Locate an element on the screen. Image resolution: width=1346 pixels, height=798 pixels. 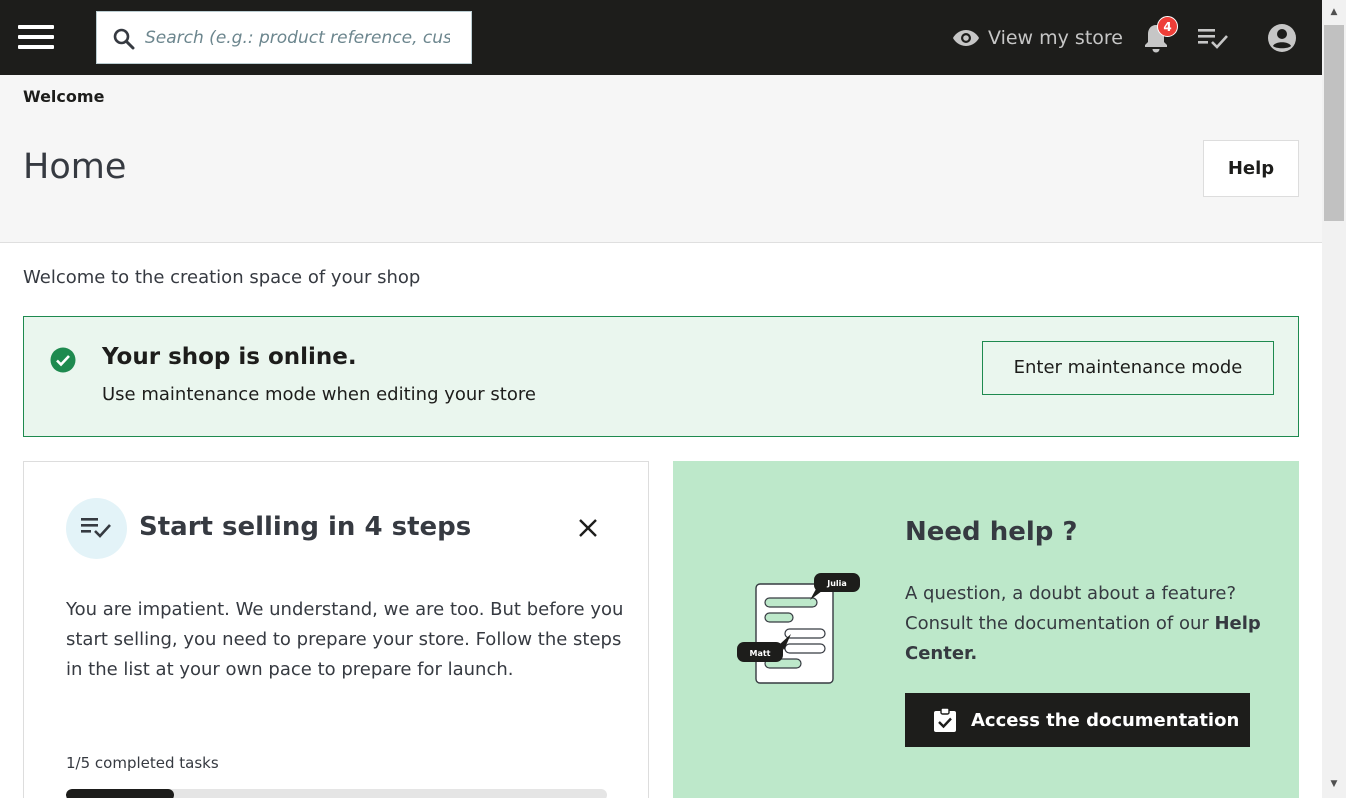
account-circle-icon is located at coordinates (1282, 40).